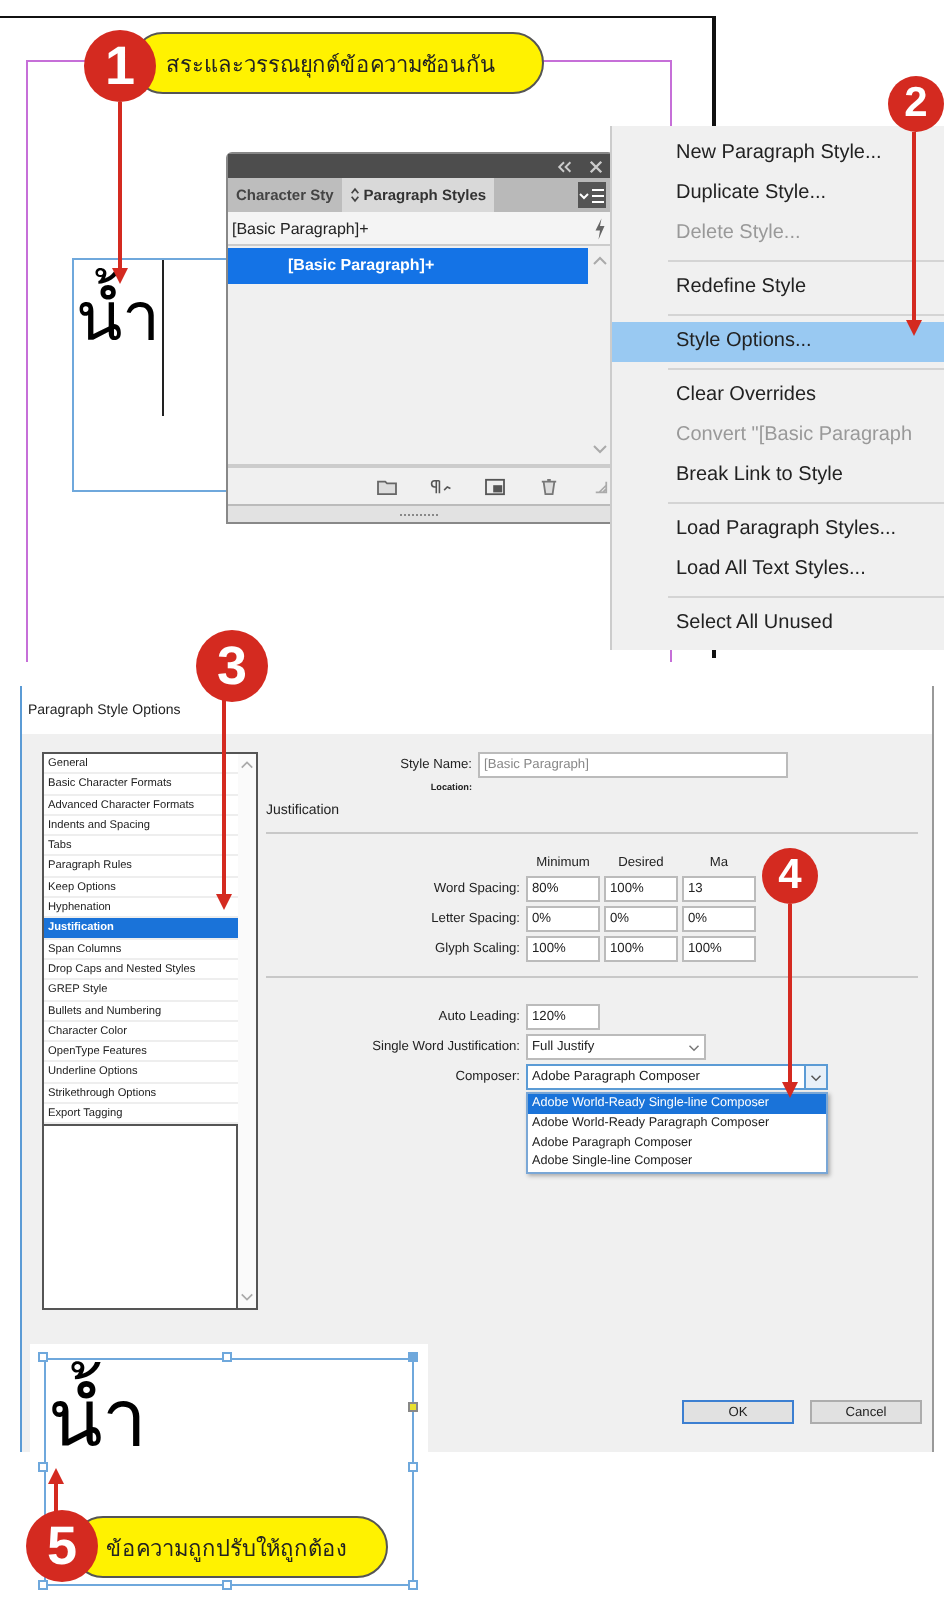  What do you see at coordinates (596, 166) in the screenshot?
I see `close-icon` at bounding box center [596, 166].